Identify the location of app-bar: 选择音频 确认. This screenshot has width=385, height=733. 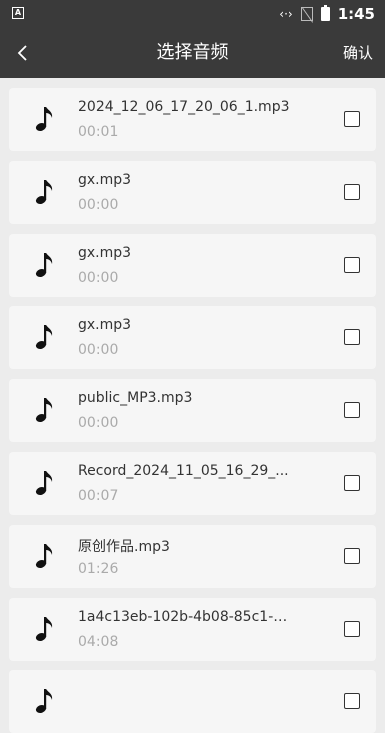
(192, 53).